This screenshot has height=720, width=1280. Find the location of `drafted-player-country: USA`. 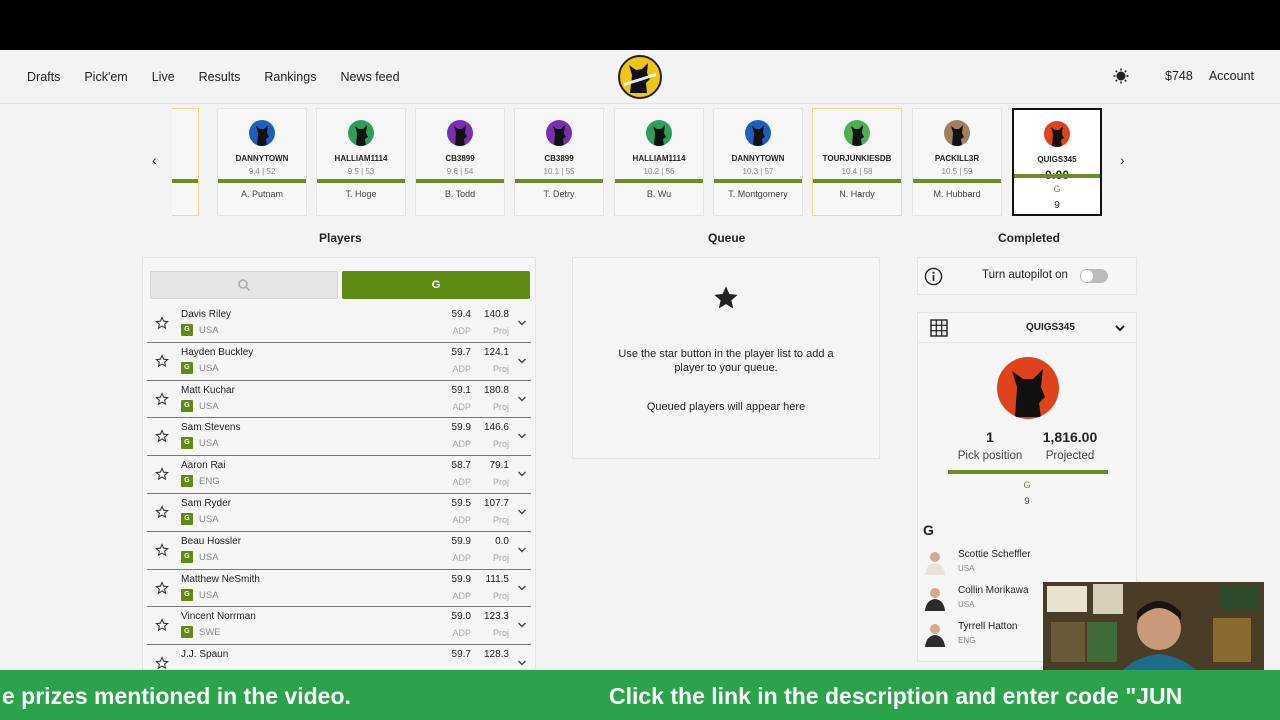

drafted-player-country: USA is located at coordinates (966, 568).